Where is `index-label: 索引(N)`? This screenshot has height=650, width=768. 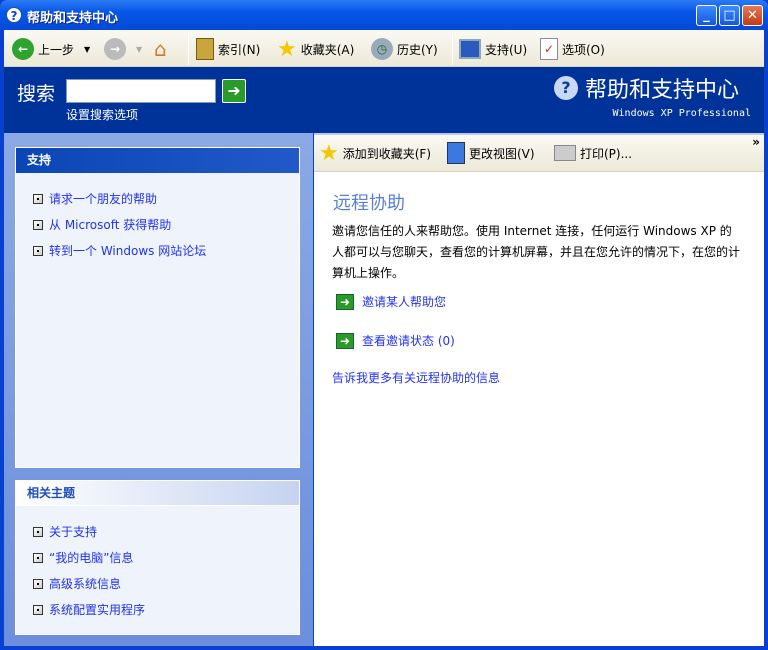
index-label: 索引(N) is located at coordinates (239, 49).